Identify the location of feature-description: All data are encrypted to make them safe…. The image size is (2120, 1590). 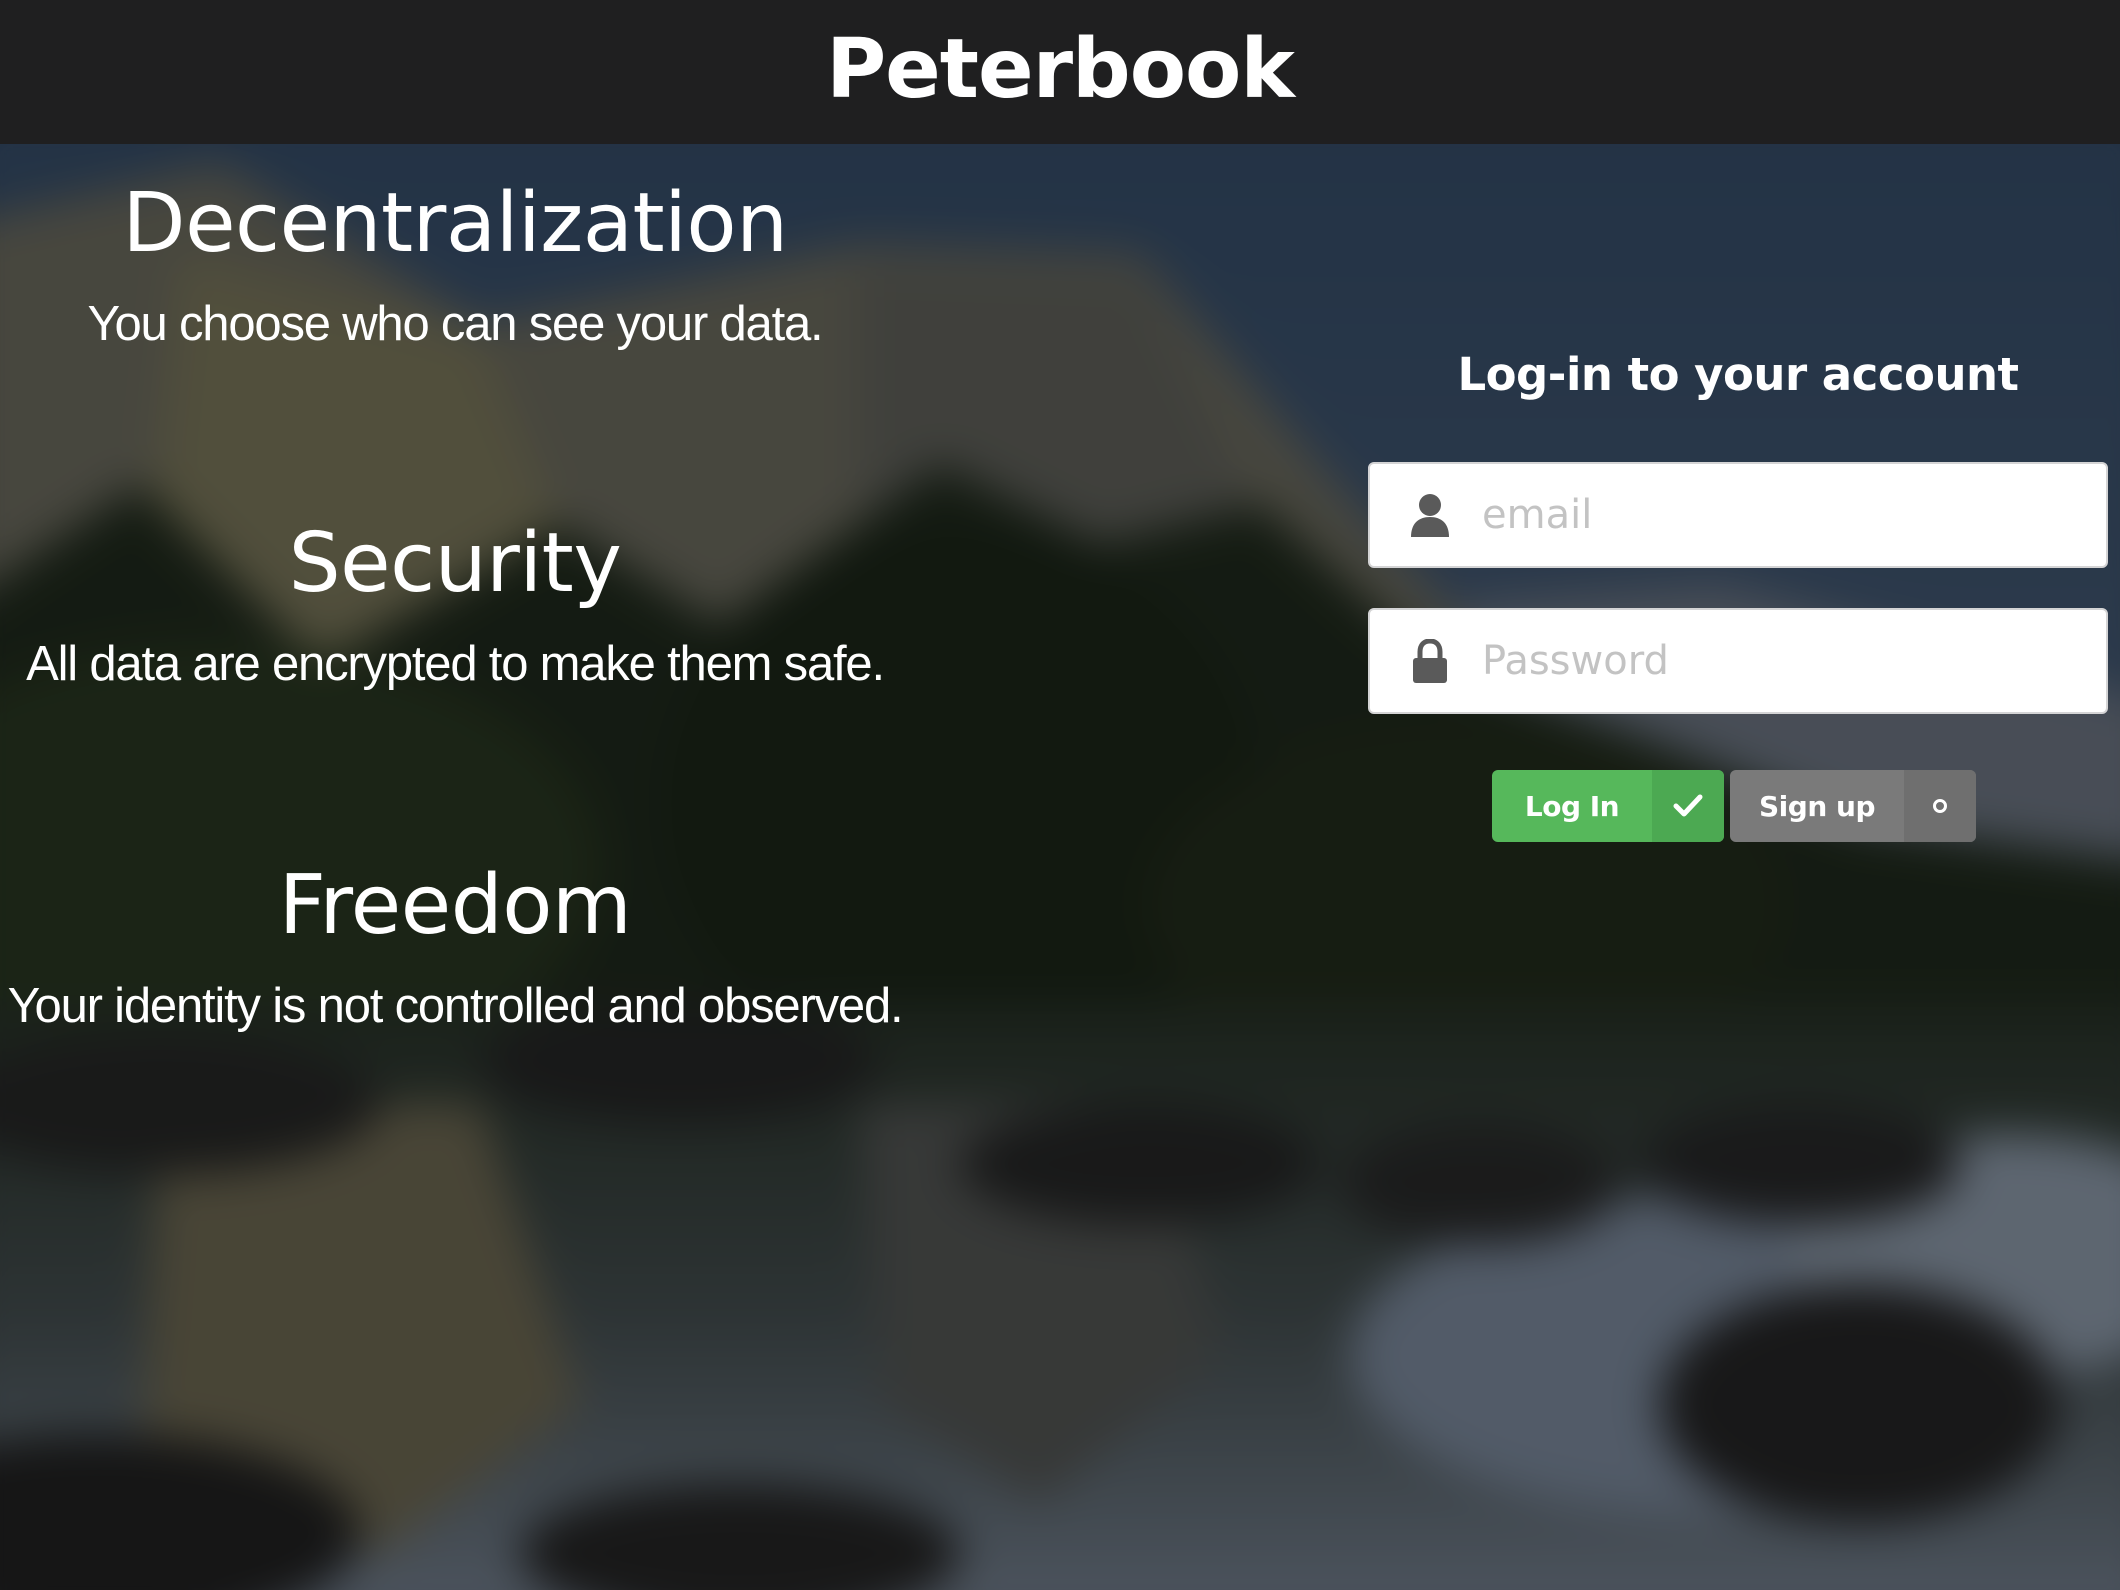
(455, 664).